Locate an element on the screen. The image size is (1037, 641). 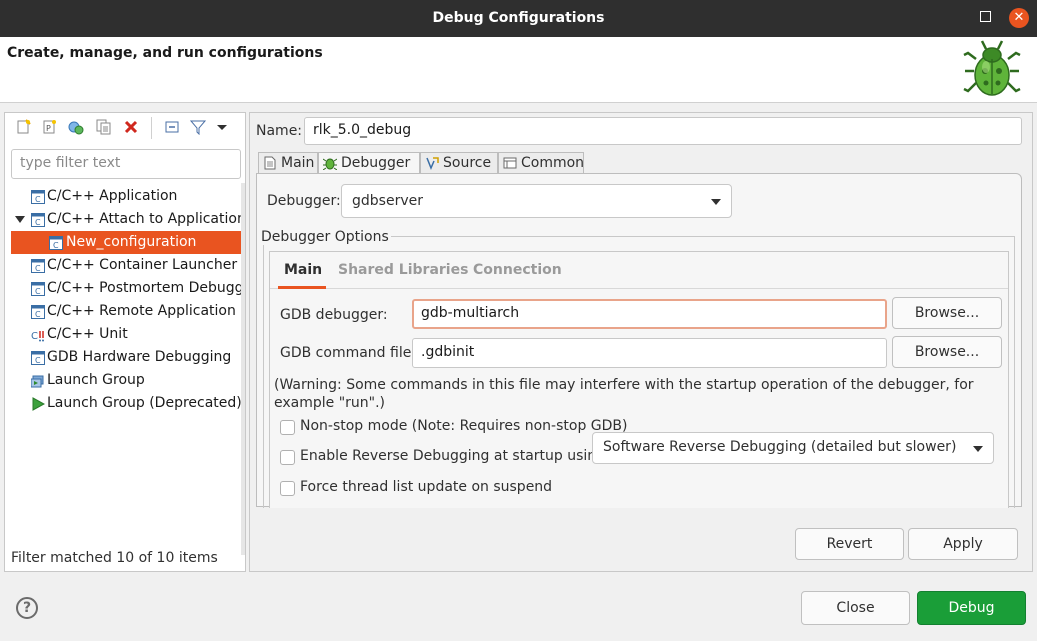
tree-scrollbar is located at coordinates (243, 369).